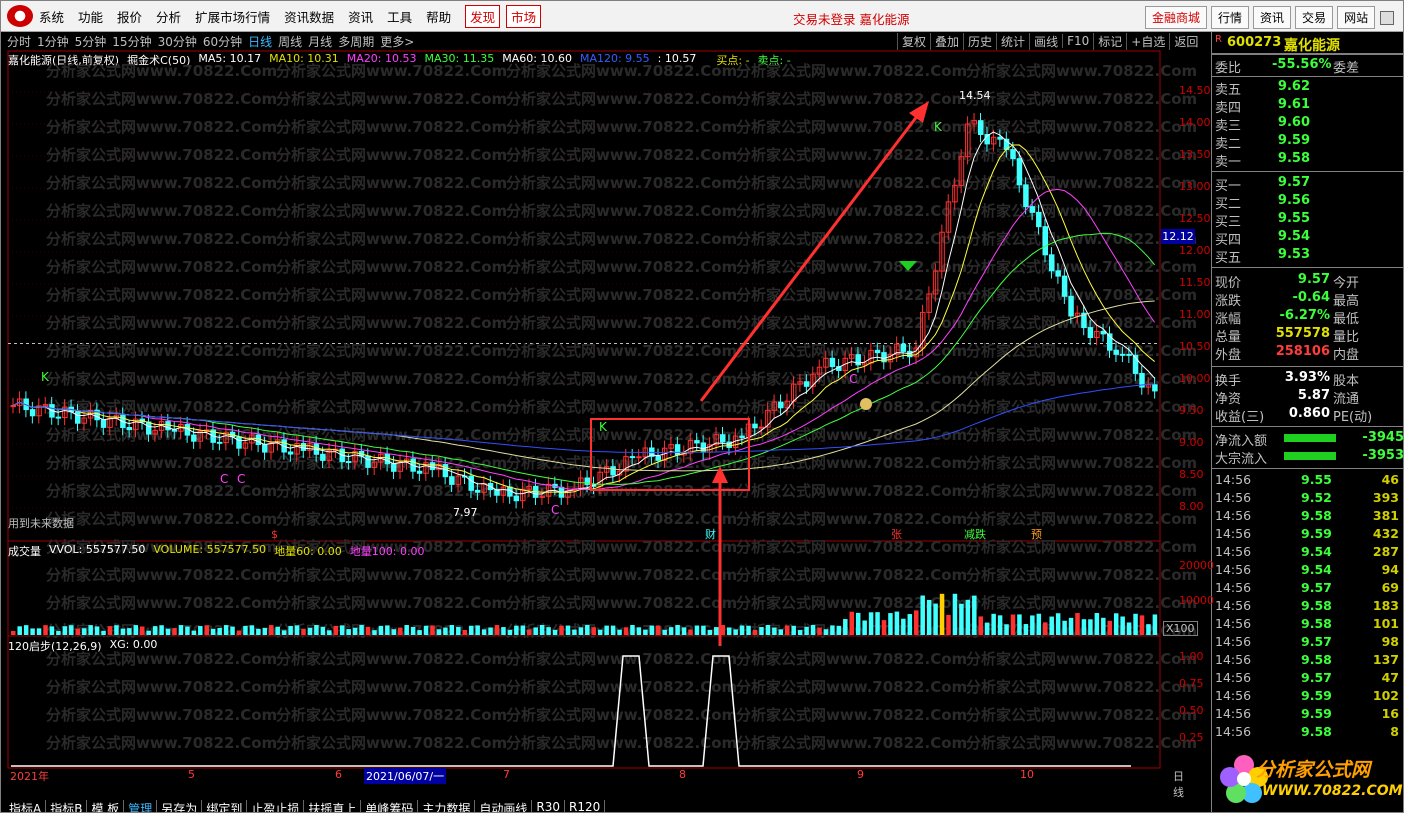 This screenshot has width=1404, height=813. Describe the element at coordinates (1307, 220) in the screenshot. I see `buy-level: 买三 9.55` at that location.